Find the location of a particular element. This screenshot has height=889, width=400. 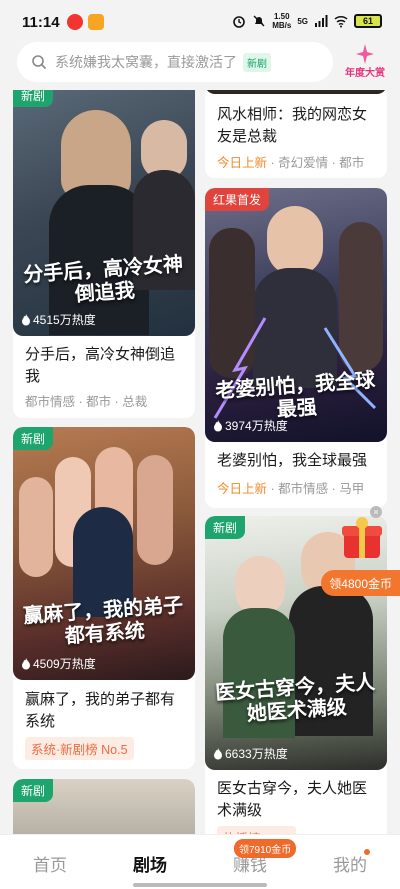

search-bar: 系统嫌我太窝囊，直接激活了 新剧 is located at coordinates (175, 62).